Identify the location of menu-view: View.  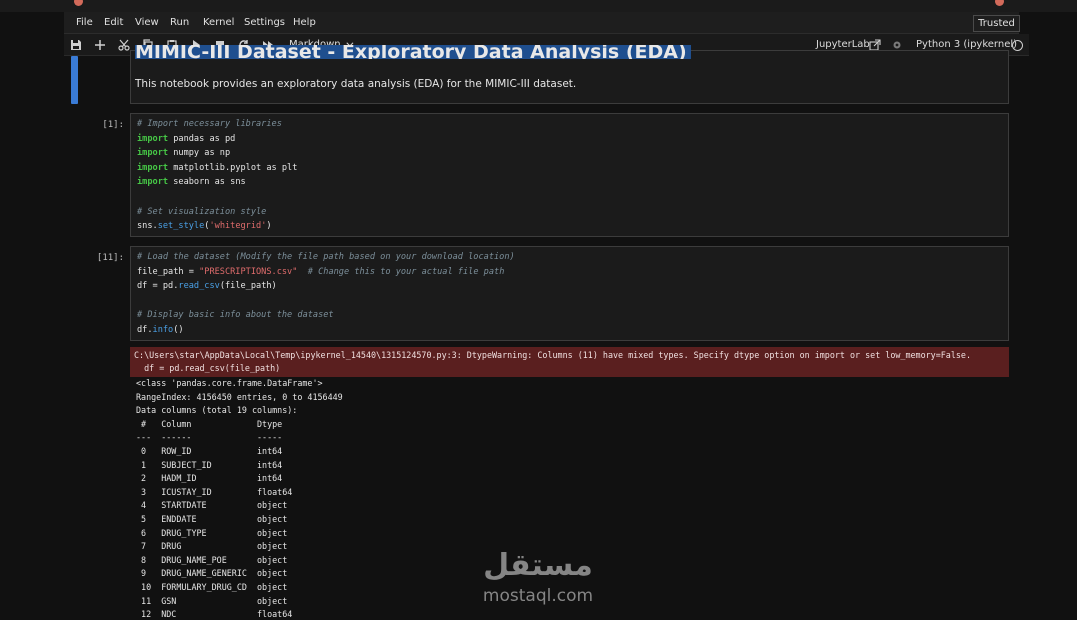
(147, 22).